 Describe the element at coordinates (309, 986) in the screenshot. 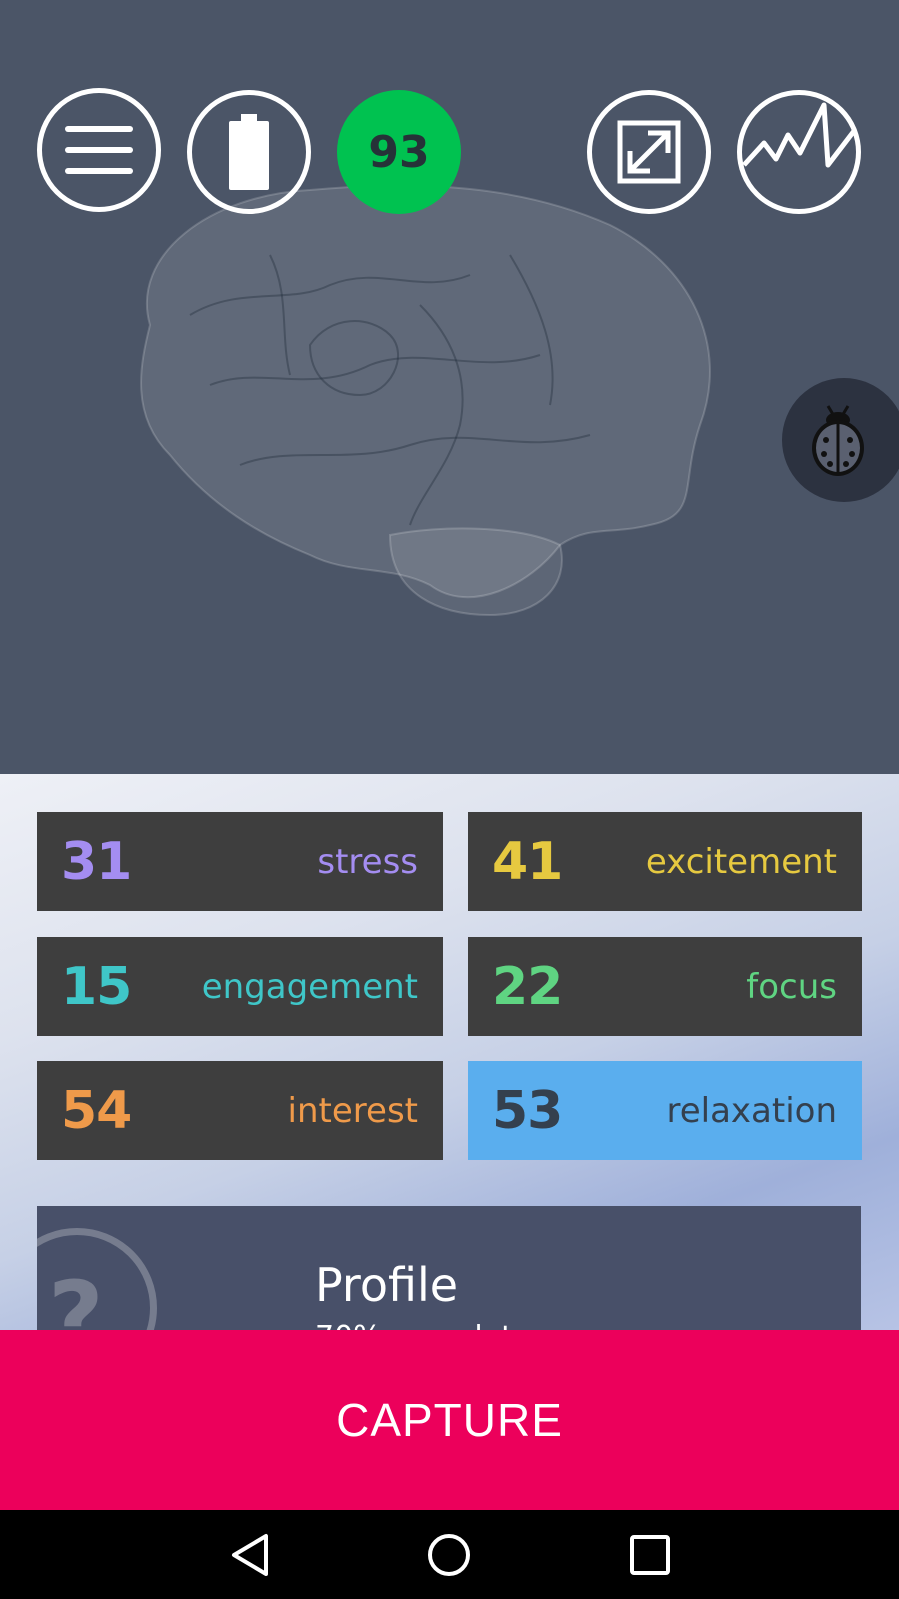

I see `metric-label: engagement` at that location.